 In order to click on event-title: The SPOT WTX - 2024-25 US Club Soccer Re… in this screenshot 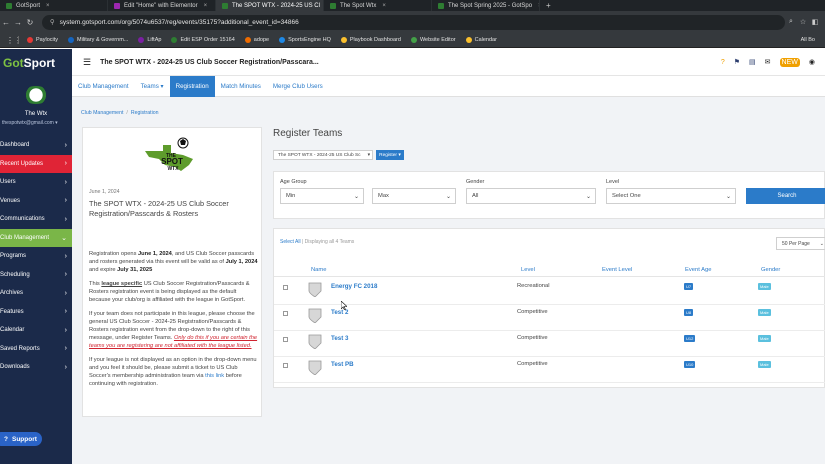, I will do `click(159, 208)`.